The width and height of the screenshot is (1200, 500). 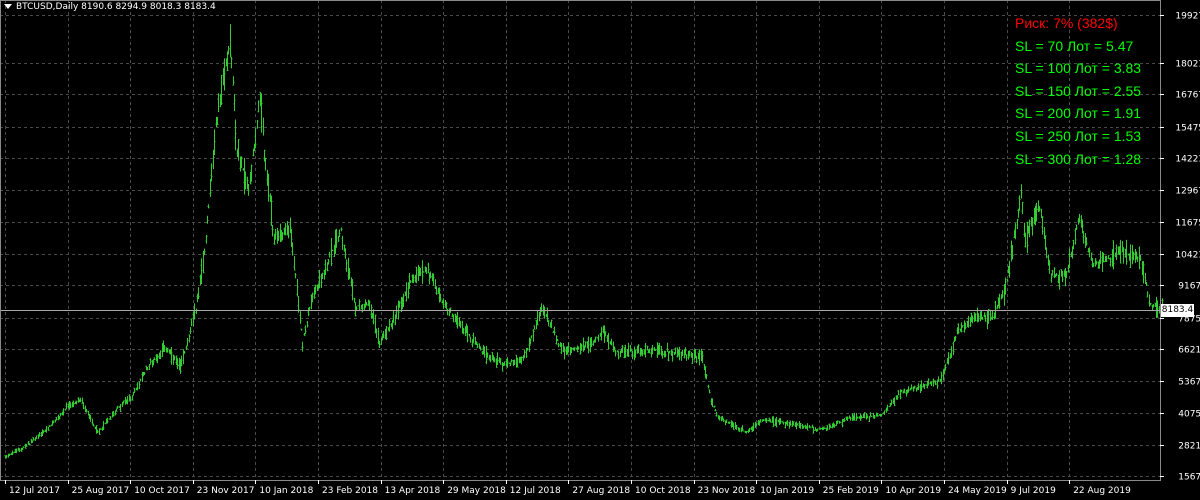 I want to click on time-tick-label: 9 Jul 2019, so click(x=1033, y=491).